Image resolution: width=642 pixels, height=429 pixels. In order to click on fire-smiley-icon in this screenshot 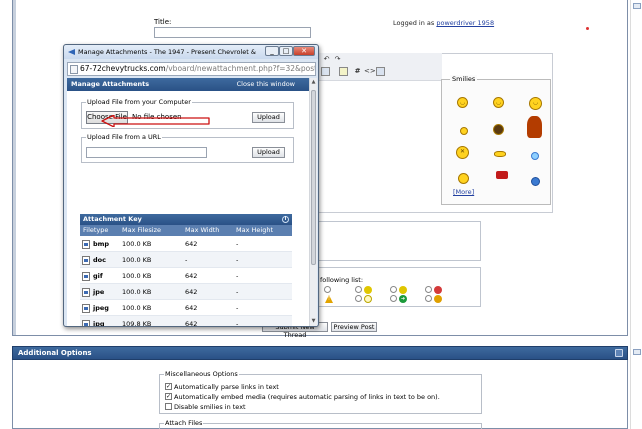, I will do `click(534, 127)`.